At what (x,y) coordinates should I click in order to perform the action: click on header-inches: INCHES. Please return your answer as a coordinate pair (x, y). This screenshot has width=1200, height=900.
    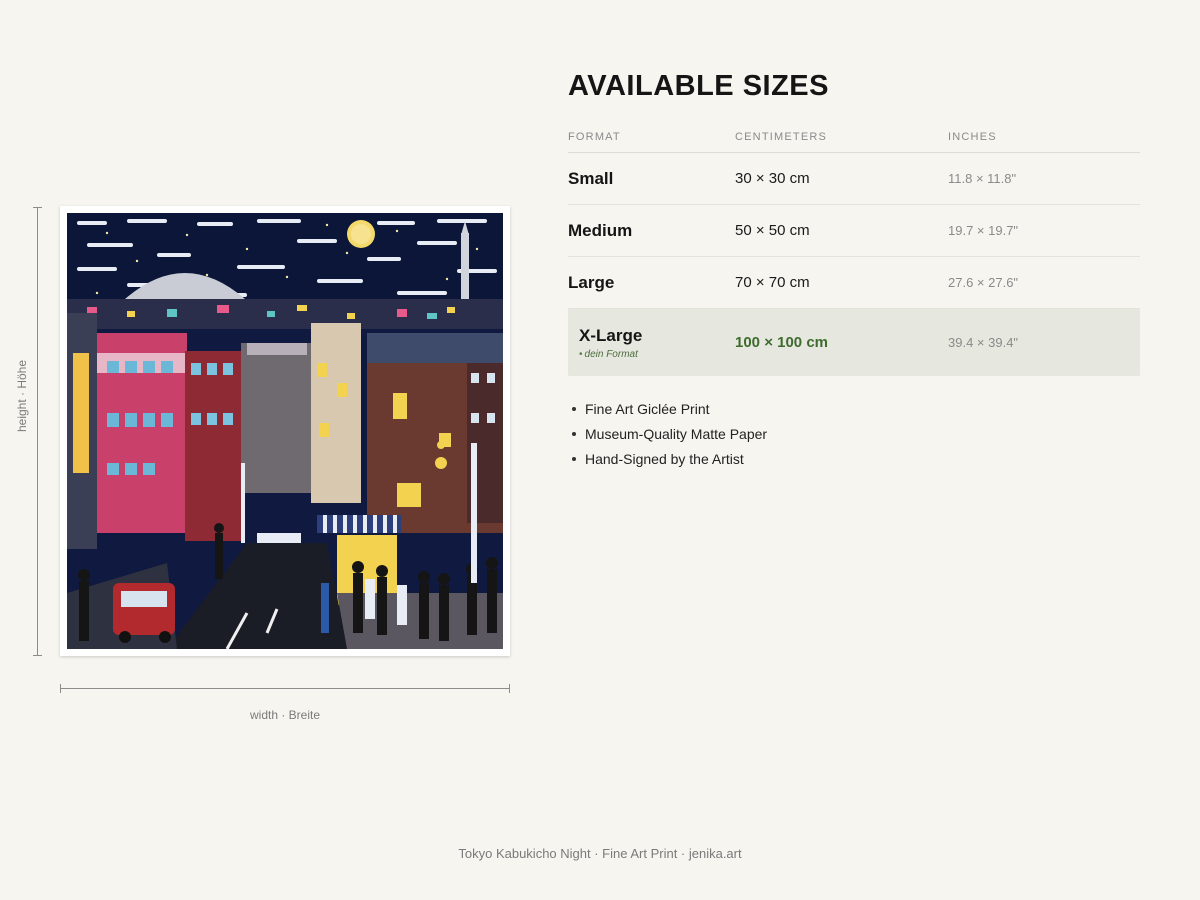
    Looking at the image, I should click on (972, 137).